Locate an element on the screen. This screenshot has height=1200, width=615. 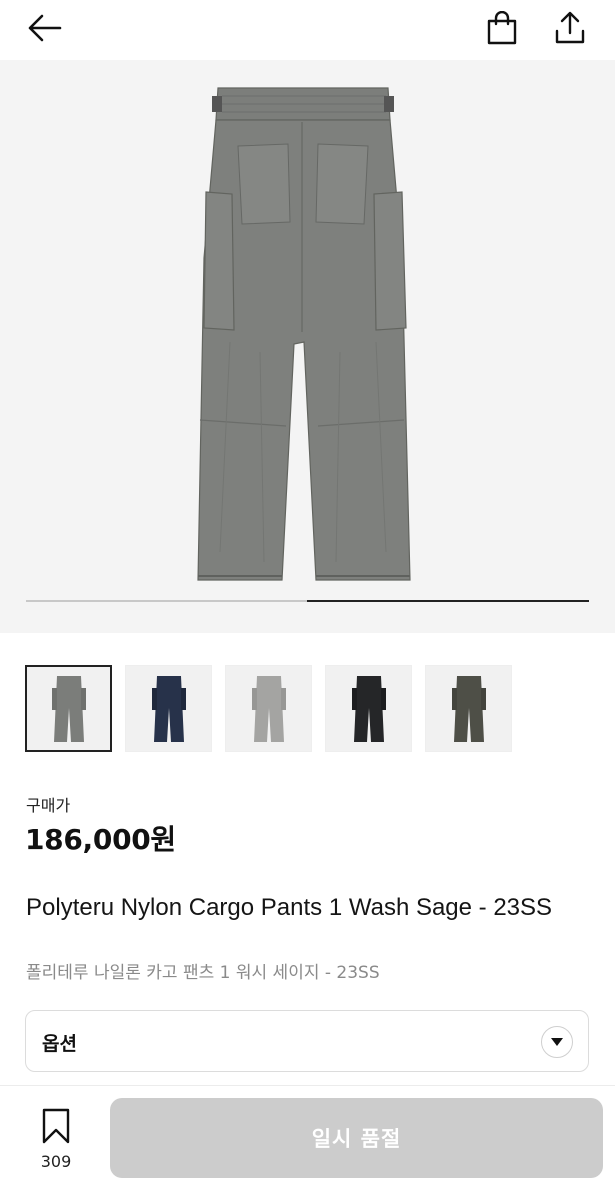
share-upload-icon is located at coordinates (570, 27).